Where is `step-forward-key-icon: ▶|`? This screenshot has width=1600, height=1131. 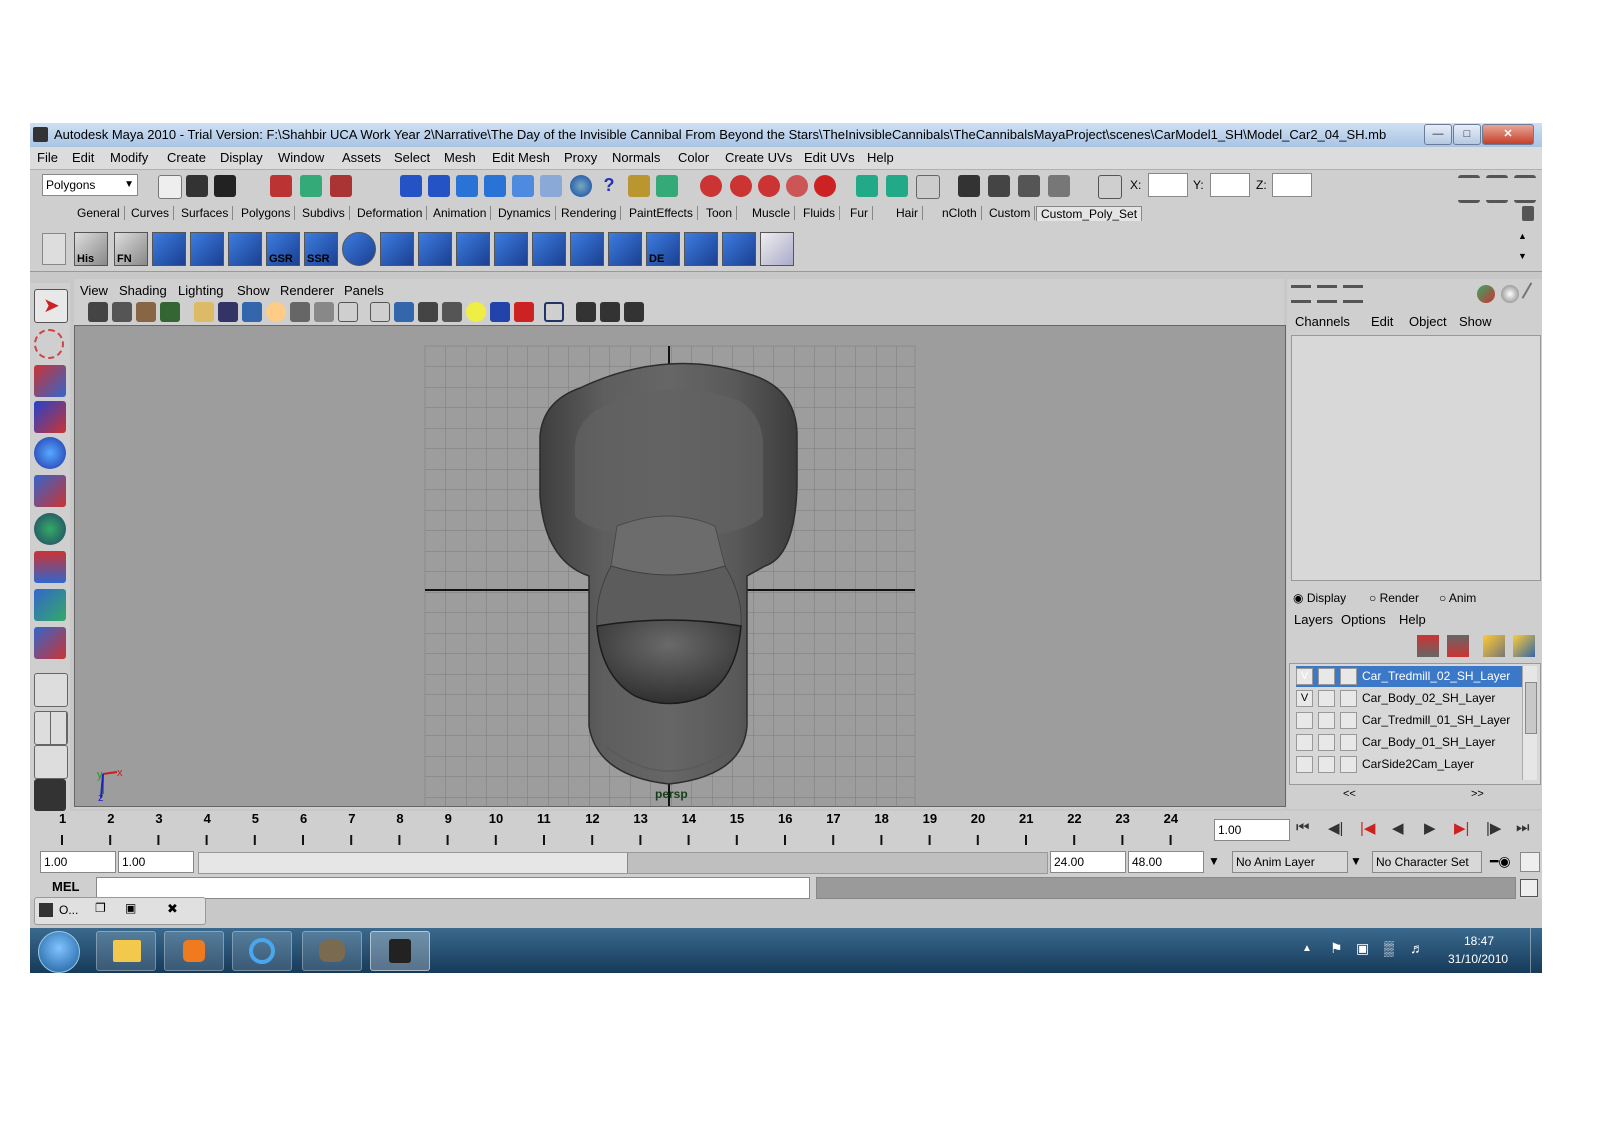 step-forward-key-icon: ▶| is located at coordinates (1461, 828).